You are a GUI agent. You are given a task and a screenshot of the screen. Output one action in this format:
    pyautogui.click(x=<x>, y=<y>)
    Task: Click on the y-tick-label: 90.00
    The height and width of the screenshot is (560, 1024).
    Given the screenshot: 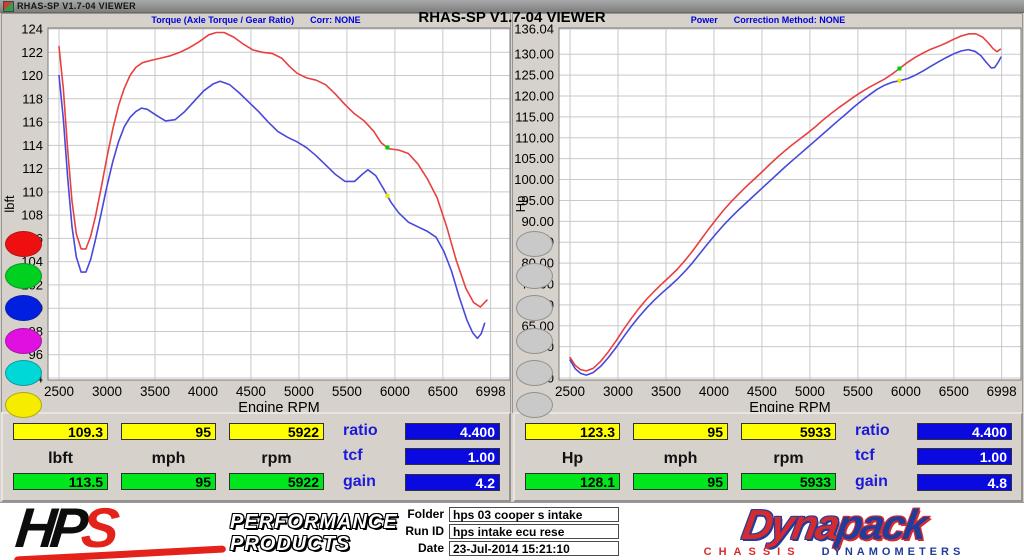 What is the action you would take?
    pyautogui.click(x=537, y=221)
    